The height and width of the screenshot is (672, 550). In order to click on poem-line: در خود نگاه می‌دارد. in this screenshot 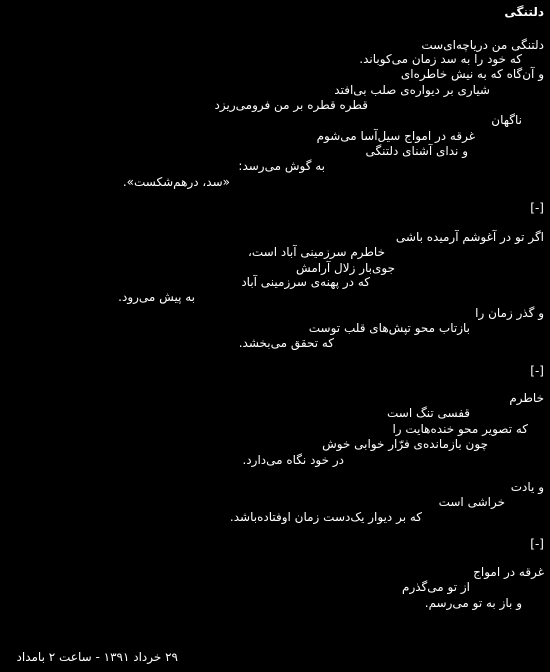, I will do `click(293, 460)`.